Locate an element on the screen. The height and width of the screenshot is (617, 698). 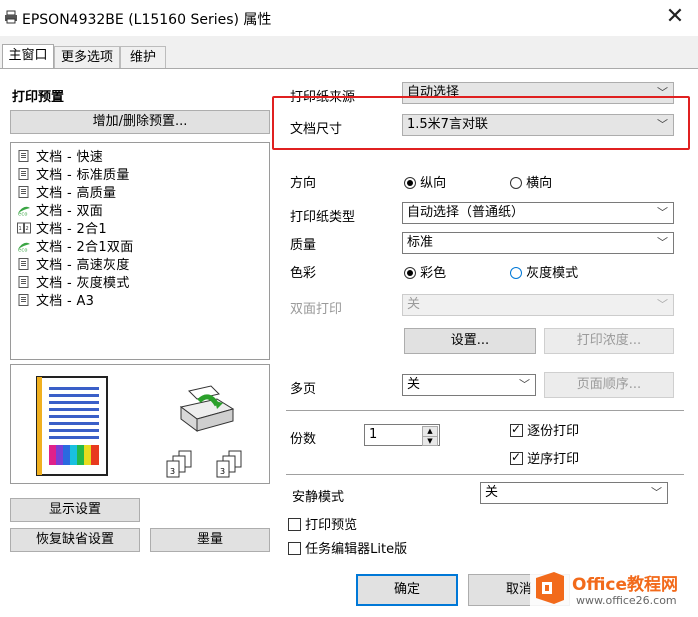
copies-stepper: 1 ▲ ▼ is located at coordinates (402, 435).